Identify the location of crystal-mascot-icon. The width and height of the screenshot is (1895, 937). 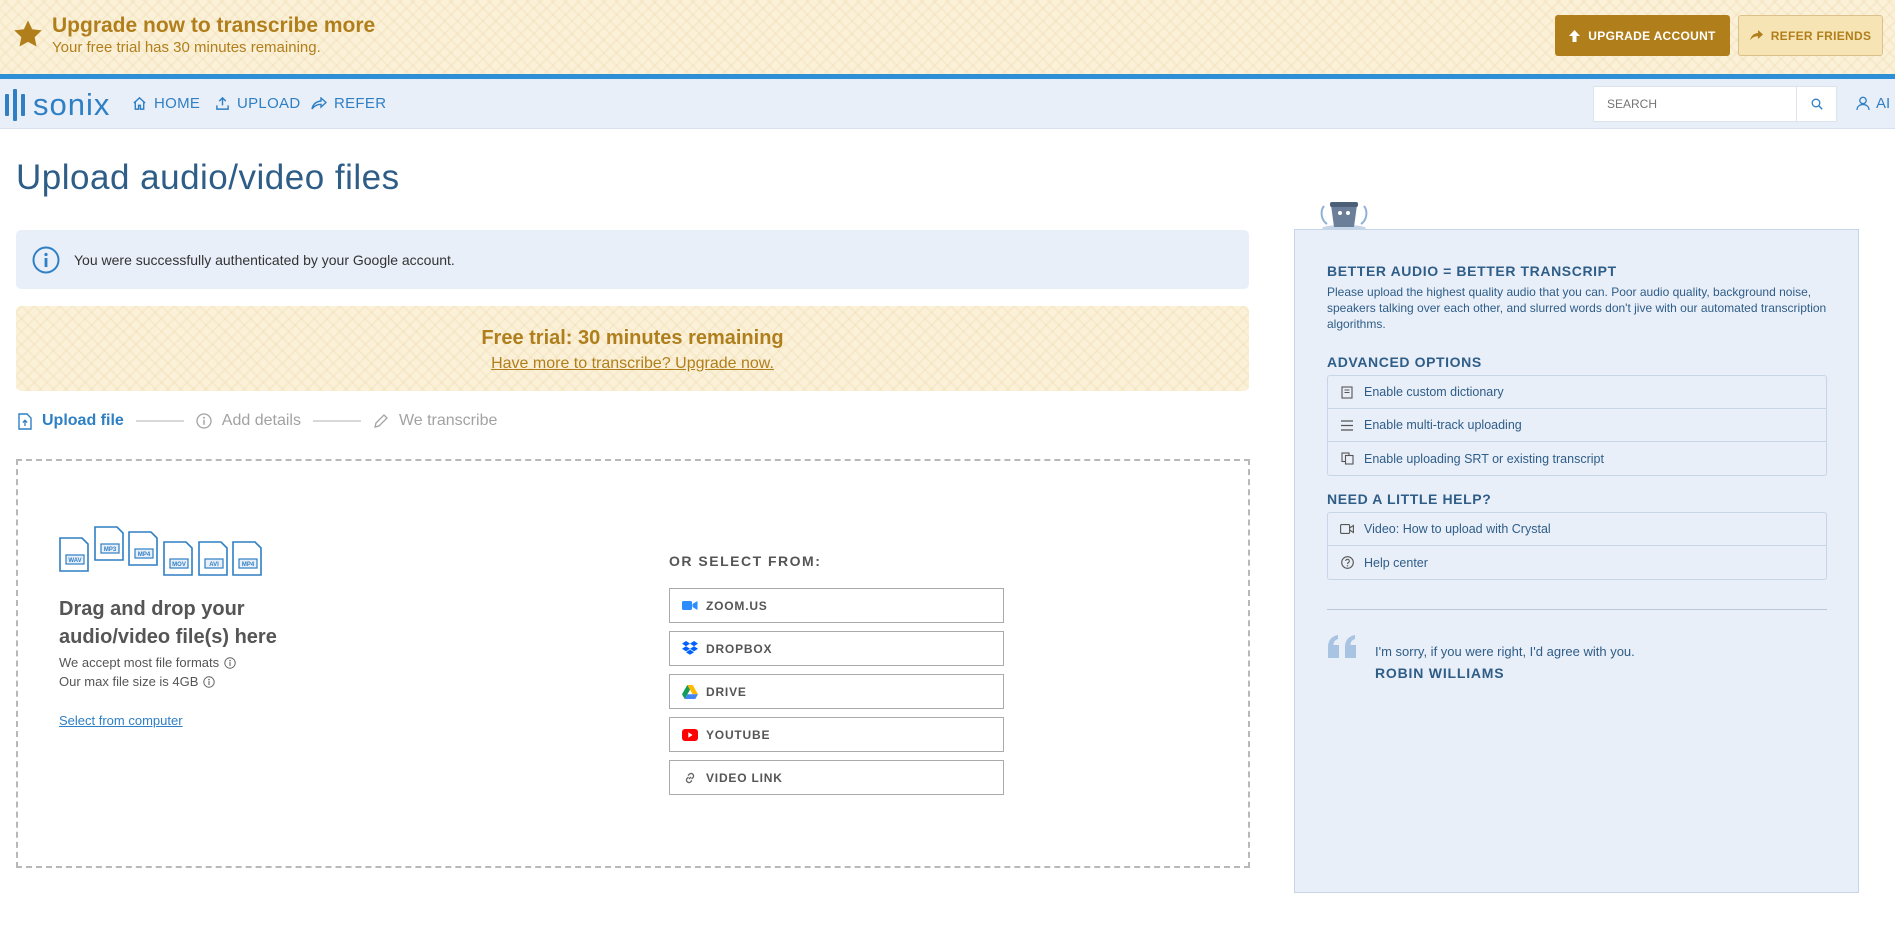
(1344, 216).